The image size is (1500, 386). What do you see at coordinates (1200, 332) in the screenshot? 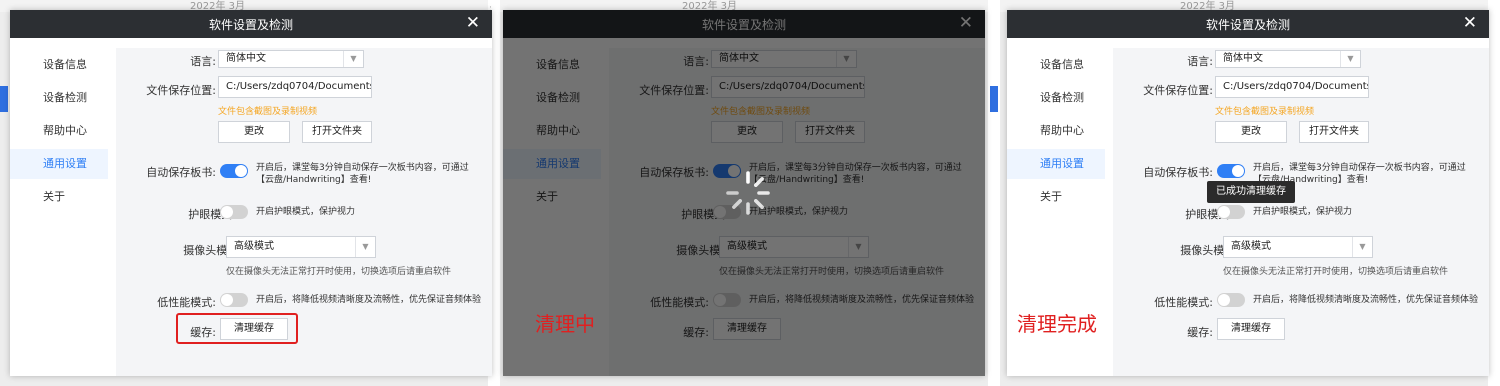
I see `cache-label: 缓存:` at bounding box center [1200, 332].